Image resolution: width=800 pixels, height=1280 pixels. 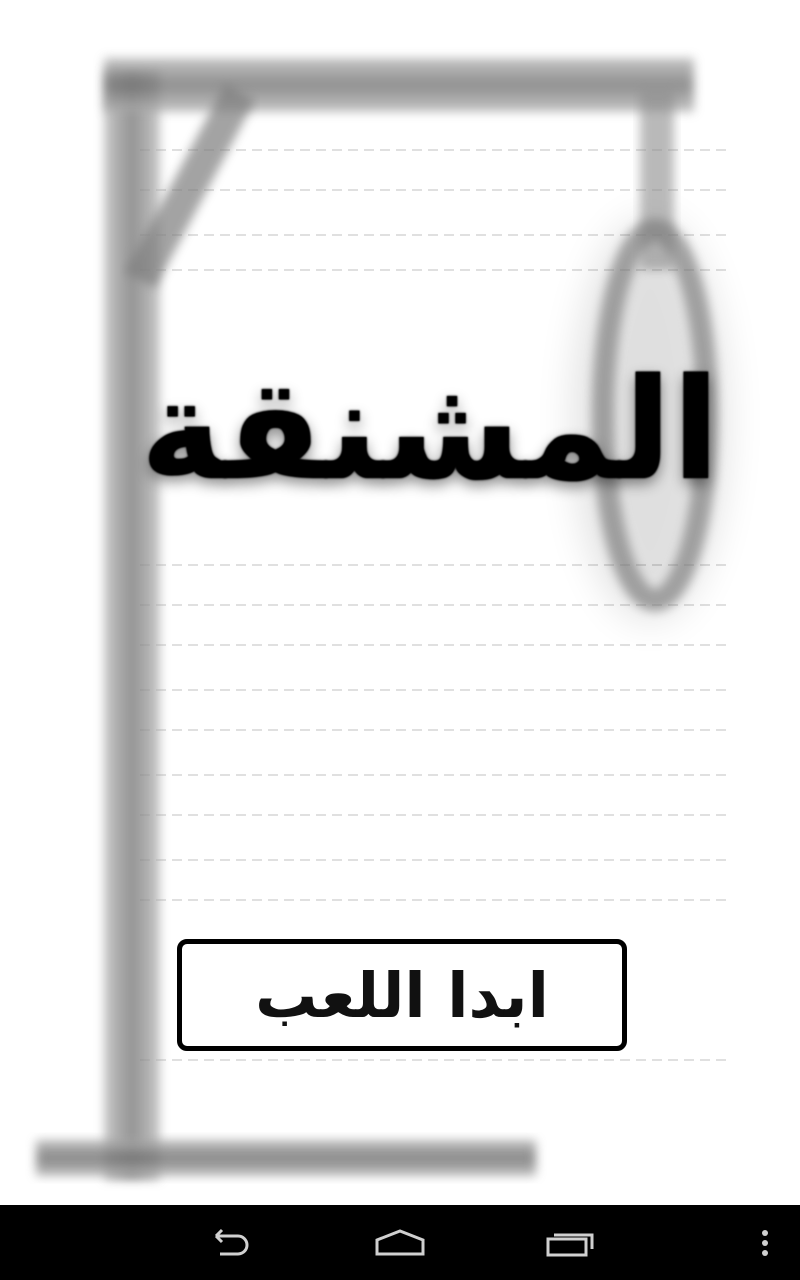 I want to click on recent-apps-button, so click(x=570, y=1242).